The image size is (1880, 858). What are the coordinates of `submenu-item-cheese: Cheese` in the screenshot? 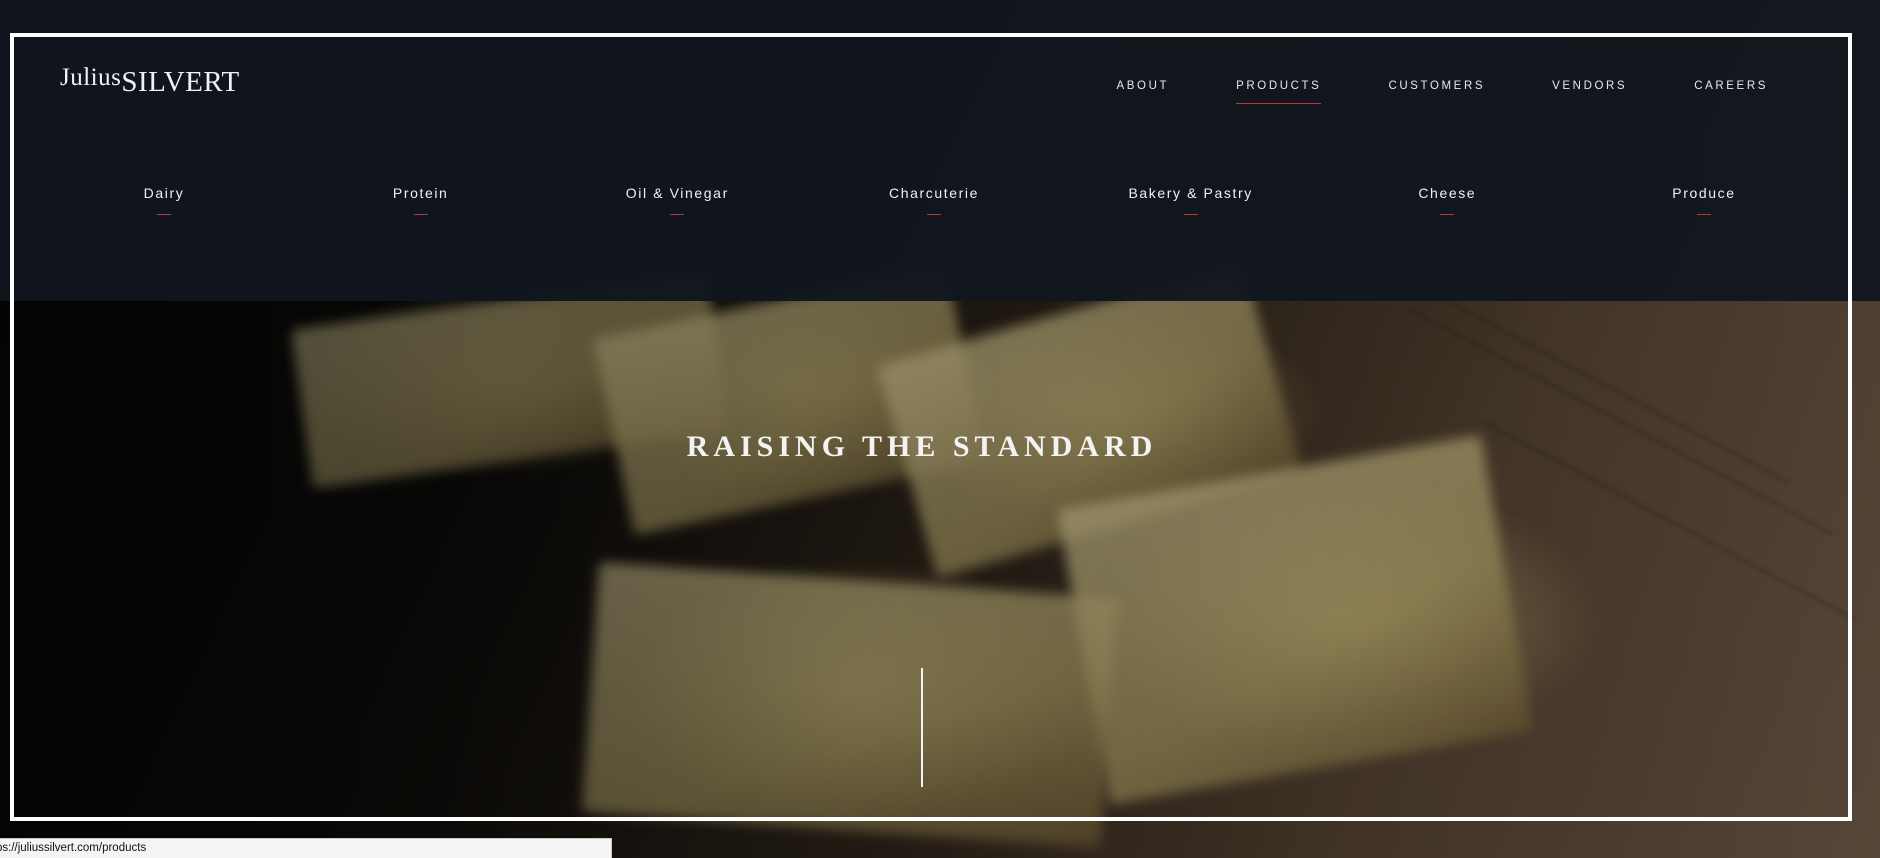 It's located at (1447, 200).